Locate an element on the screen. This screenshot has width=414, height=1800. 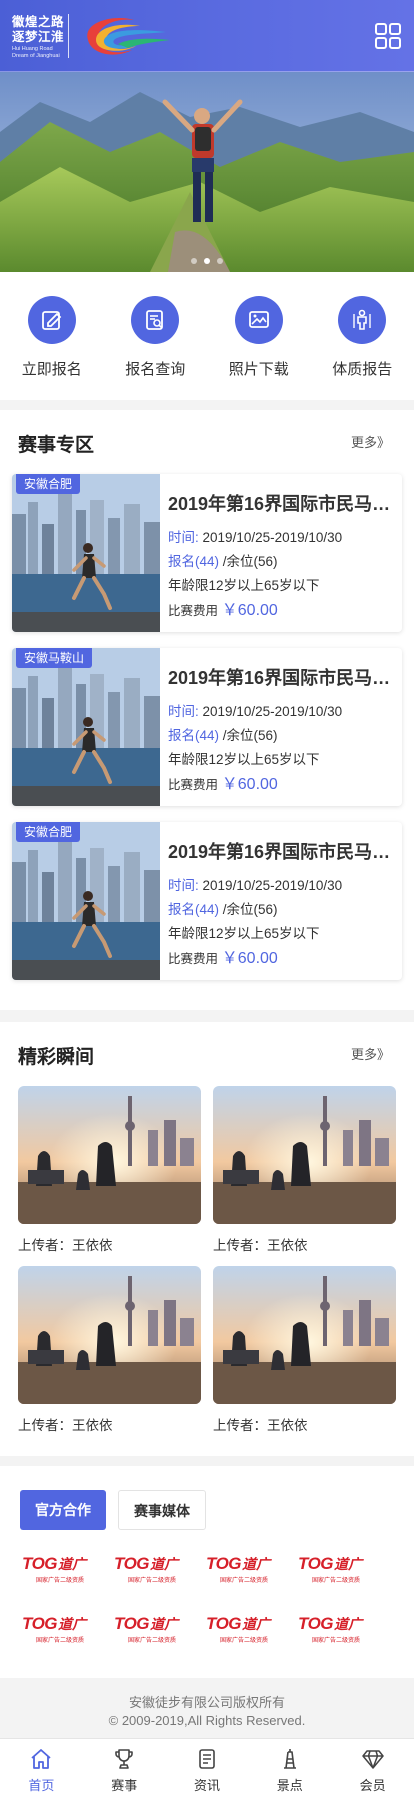
logo-english-line2: Dream of Jianghuai is located at coordinates (36, 55).